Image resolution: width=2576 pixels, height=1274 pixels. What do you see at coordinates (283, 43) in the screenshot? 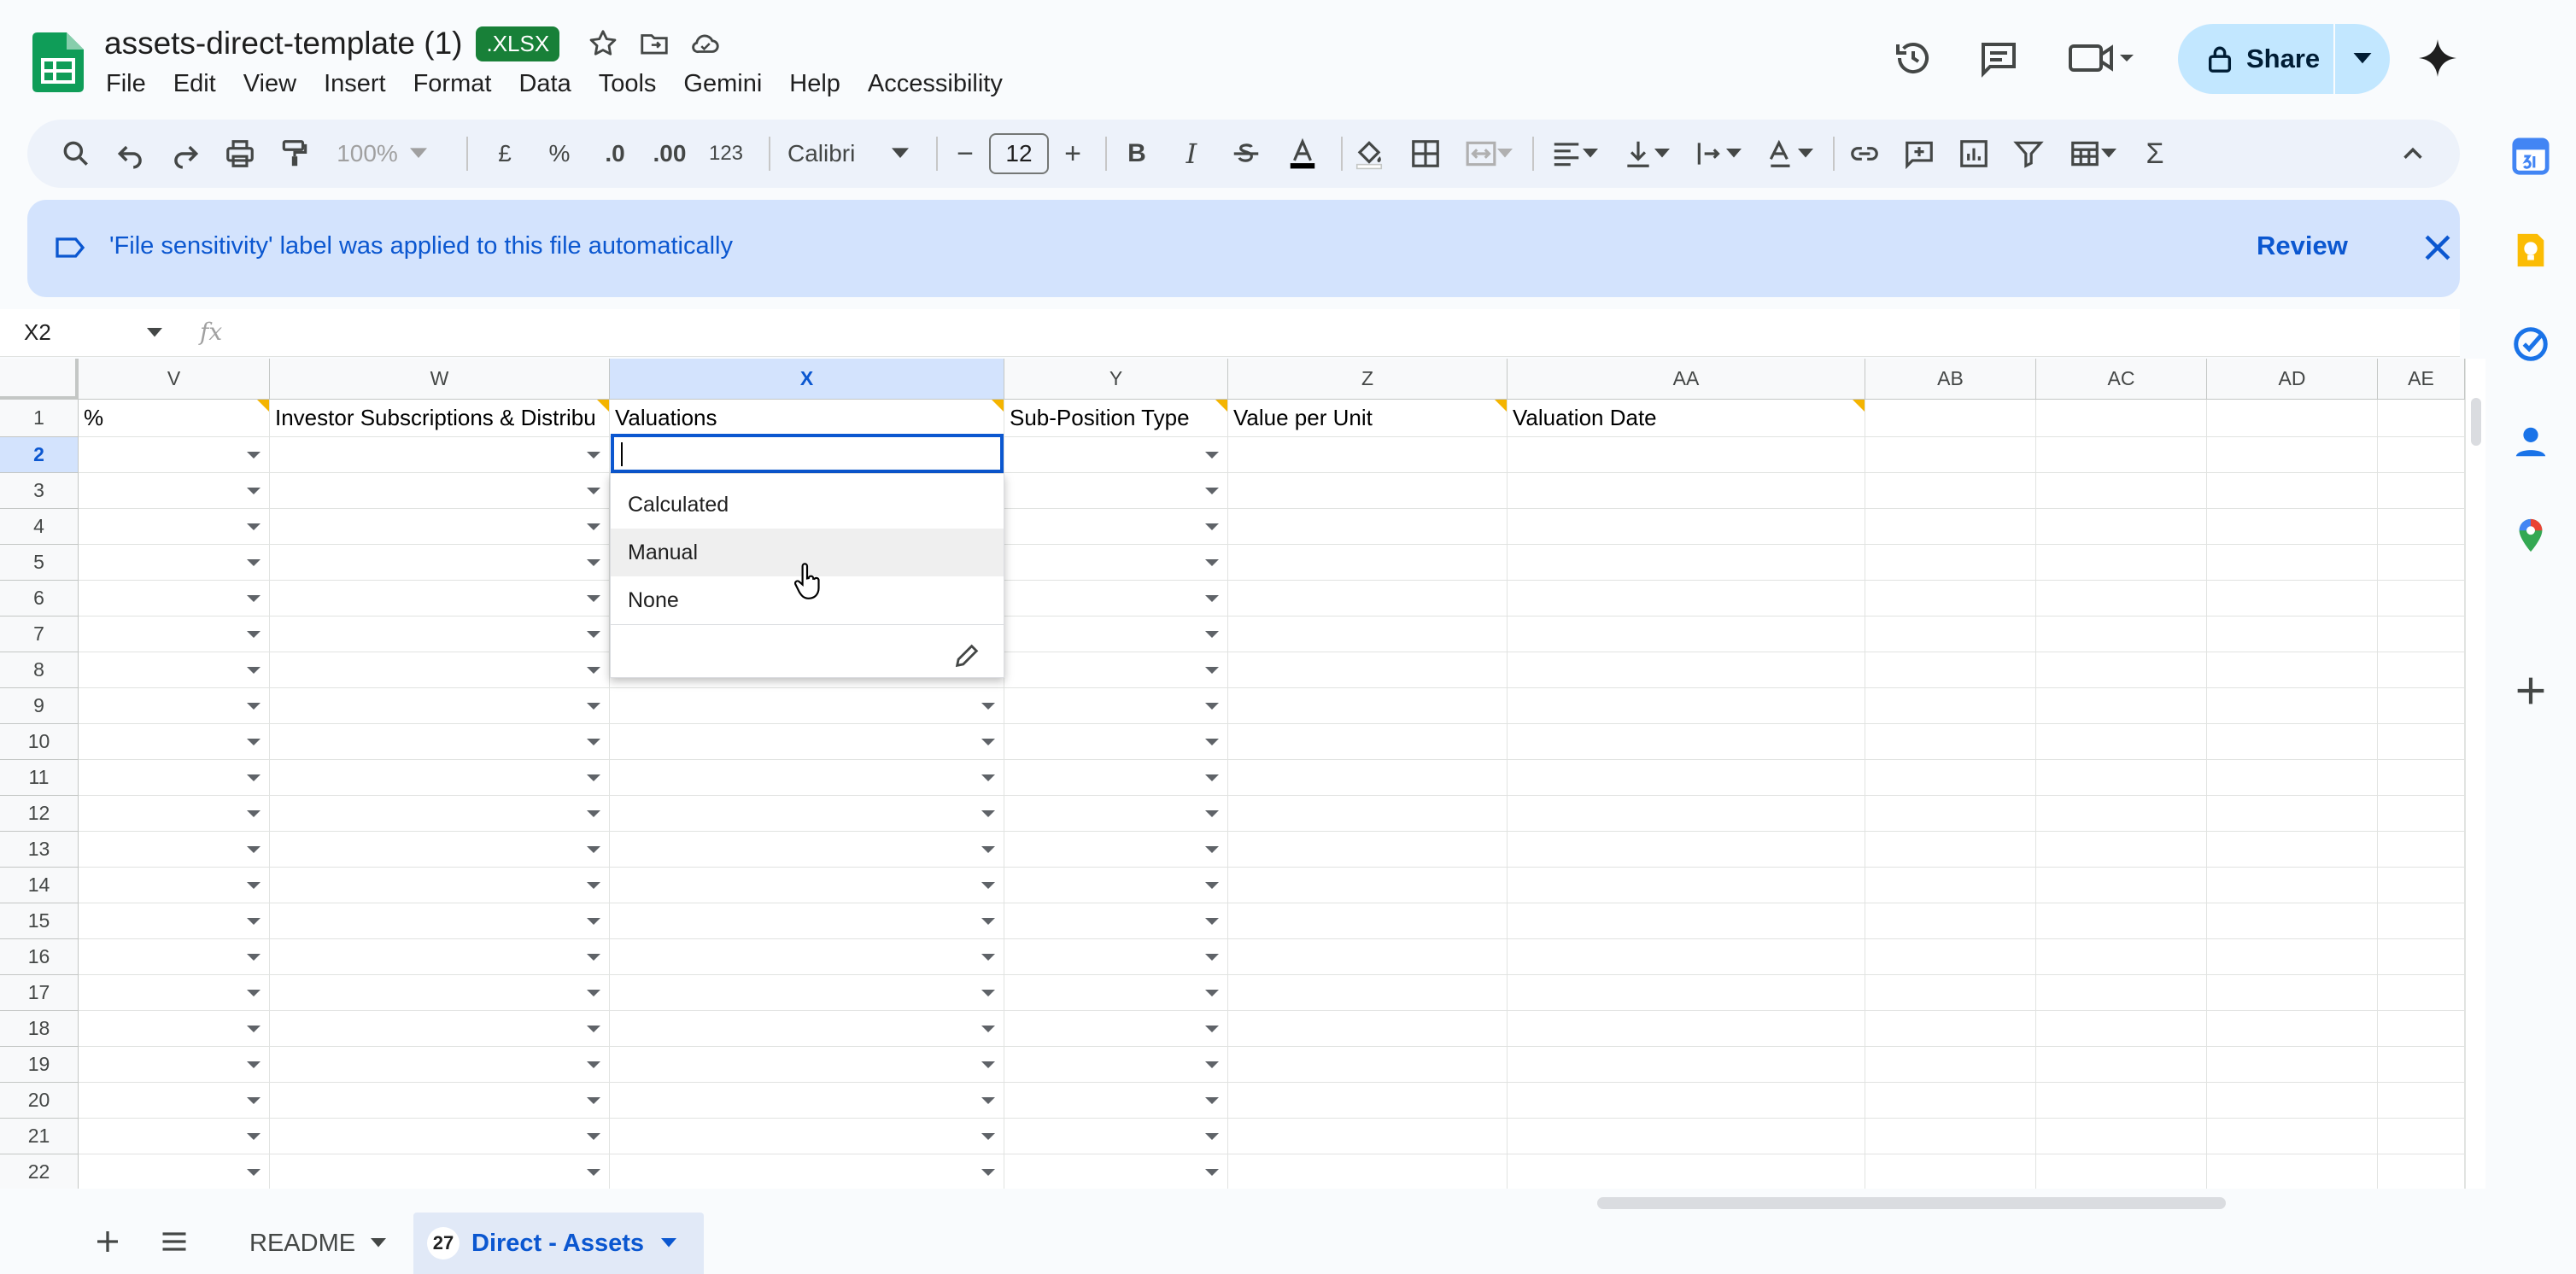
I see `document-title: assets-direct-template (1)` at bounding box center [283, 43].